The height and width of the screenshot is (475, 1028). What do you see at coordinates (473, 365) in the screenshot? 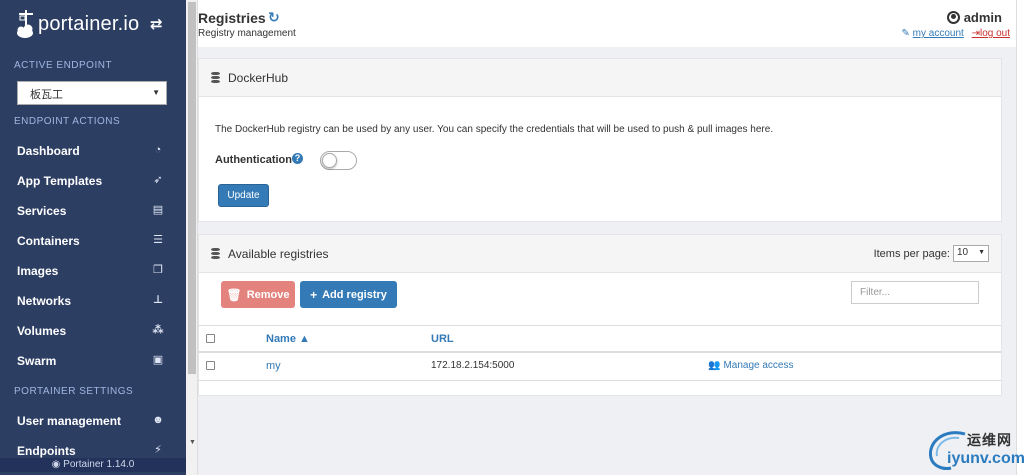
I see `registry-url: 172.18.2.154:5000` at bounding box center [473, 365].